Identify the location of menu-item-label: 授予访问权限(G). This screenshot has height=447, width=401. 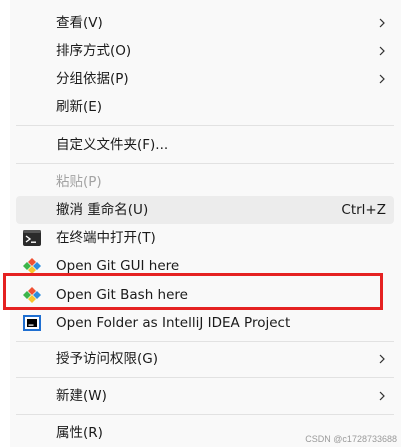
(107, 359).